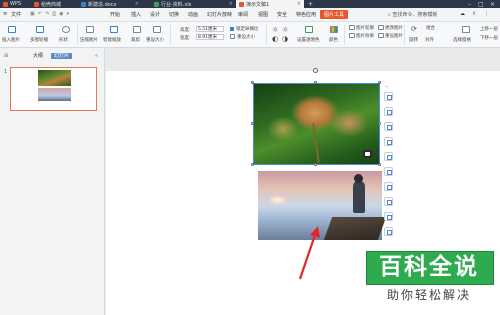 The image size is (500, 315). What do you see at coordinates (6, 56) in the screenshot?
I see `collapse-panel-icon: ⊞` at bounding box center [6, 56].